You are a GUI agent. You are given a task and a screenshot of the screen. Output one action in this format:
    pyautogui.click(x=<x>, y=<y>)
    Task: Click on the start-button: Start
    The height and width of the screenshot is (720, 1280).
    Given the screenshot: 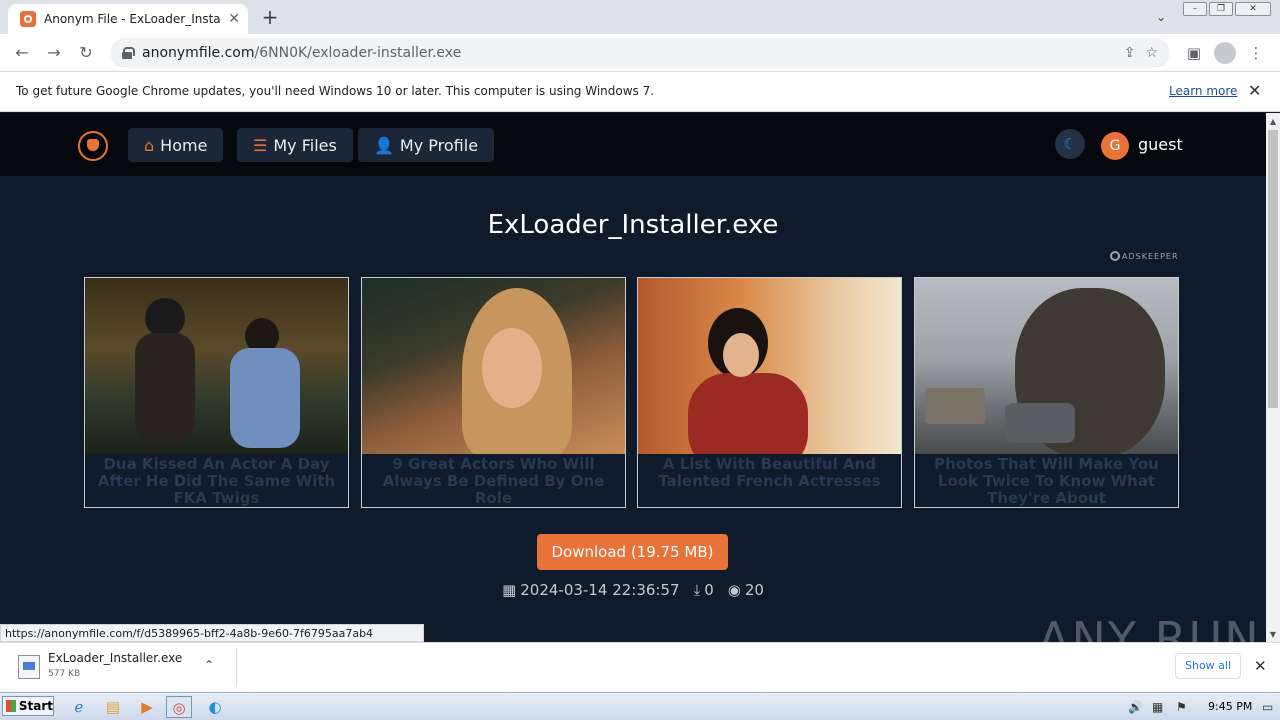 What is the action you would take?
    pyautogui.click(x=28, y=706)
    